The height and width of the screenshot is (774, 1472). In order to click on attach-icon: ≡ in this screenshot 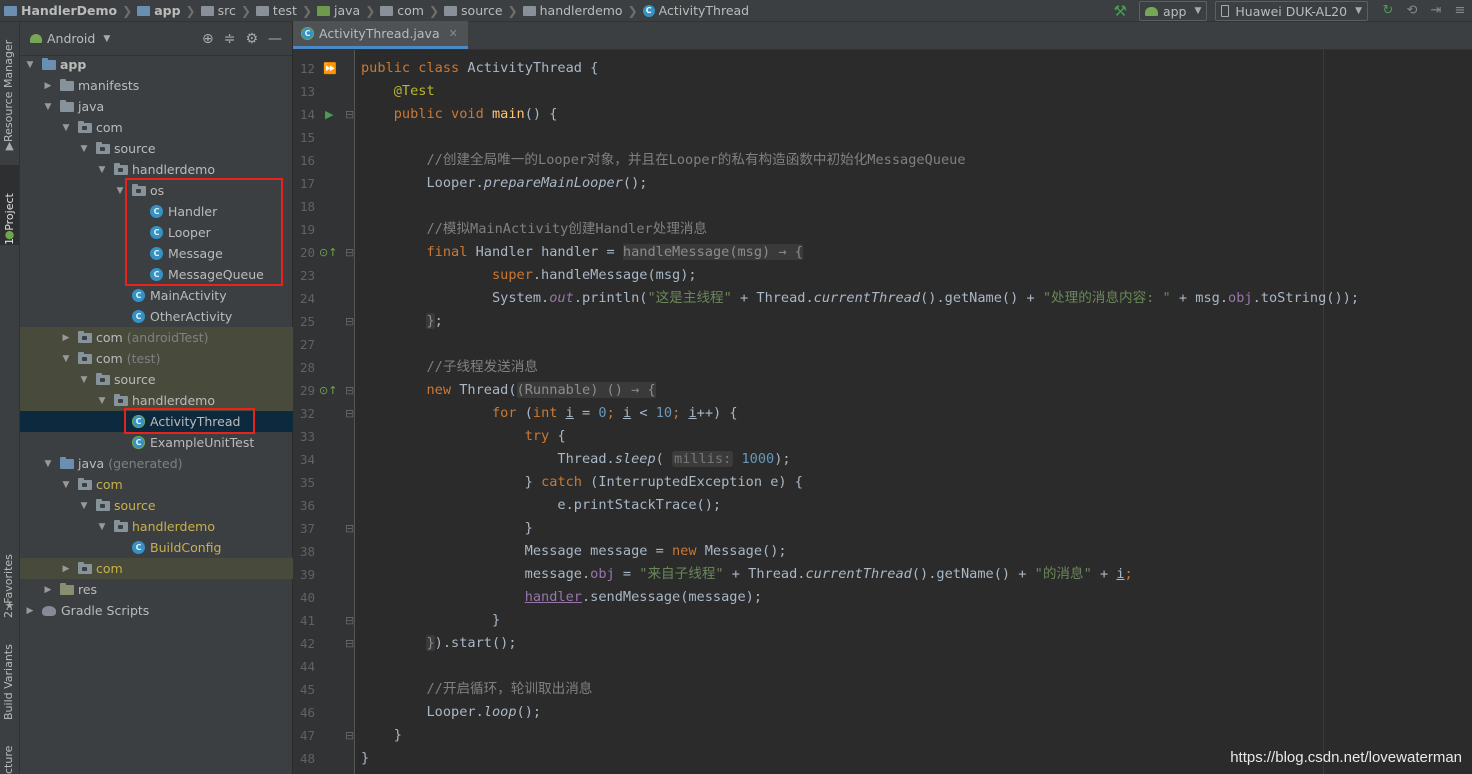, I will do `click(1460, 11)`.